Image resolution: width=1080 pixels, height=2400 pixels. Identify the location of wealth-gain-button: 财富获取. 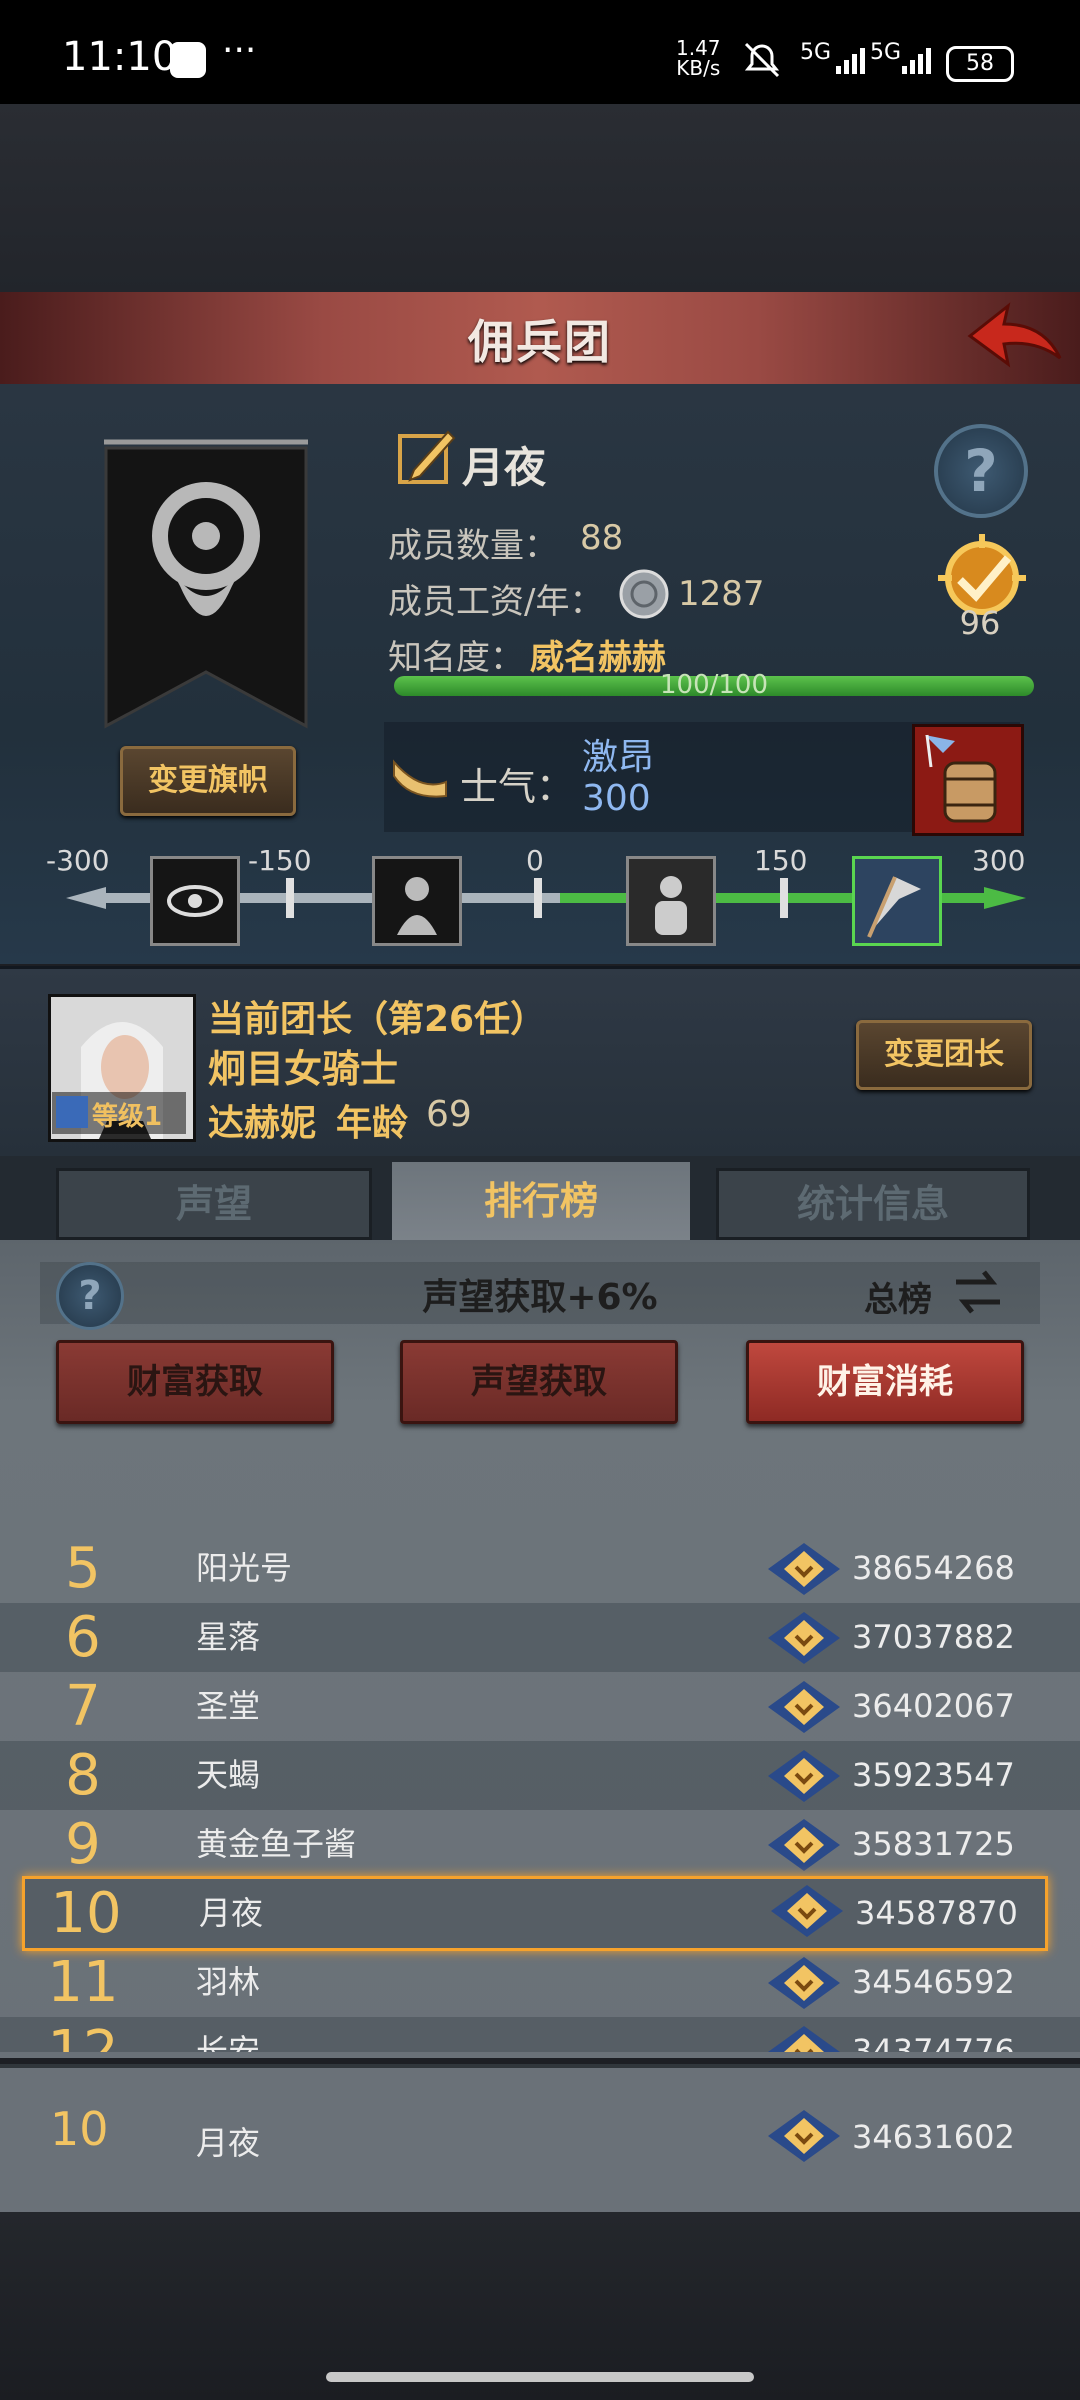
(195, 1382).